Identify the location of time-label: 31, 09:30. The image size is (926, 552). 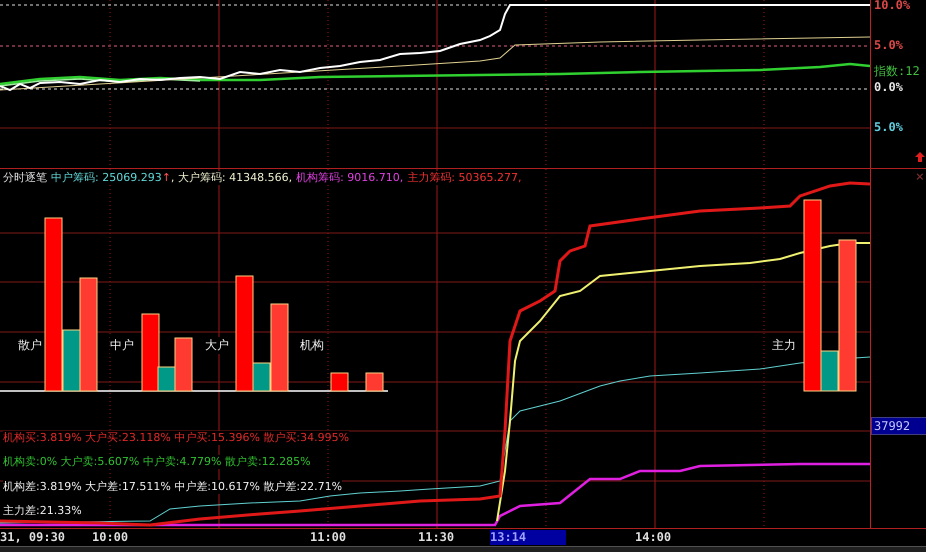
(33, 537).